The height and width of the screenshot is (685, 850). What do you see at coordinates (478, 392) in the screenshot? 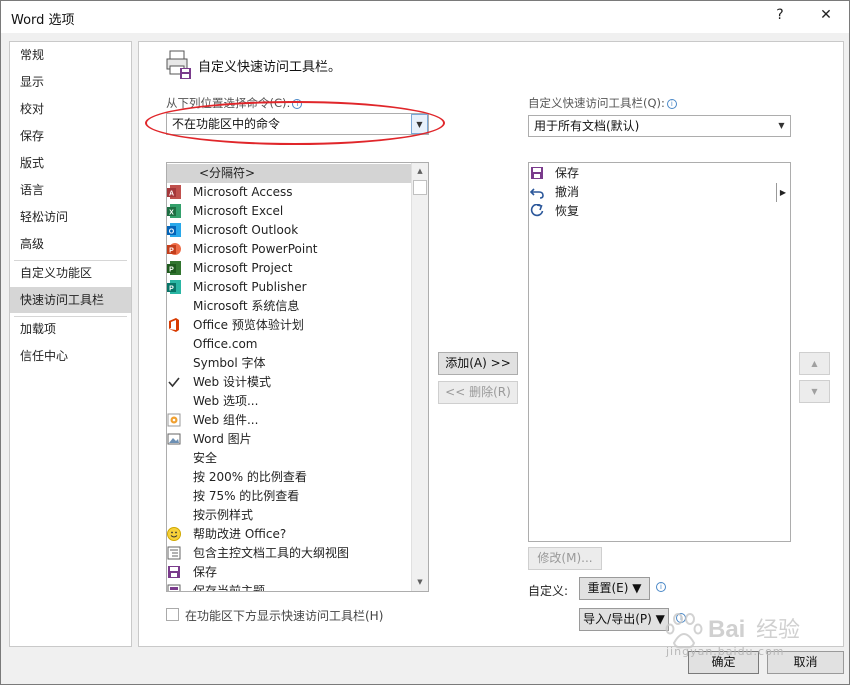
I see `remove-button: << 删除(R)` at bounding box center [478, 392].